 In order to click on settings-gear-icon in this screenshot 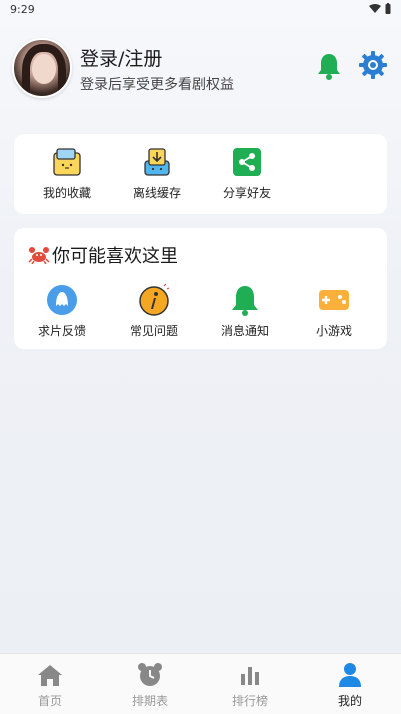, I will do `click(373, 67)`.